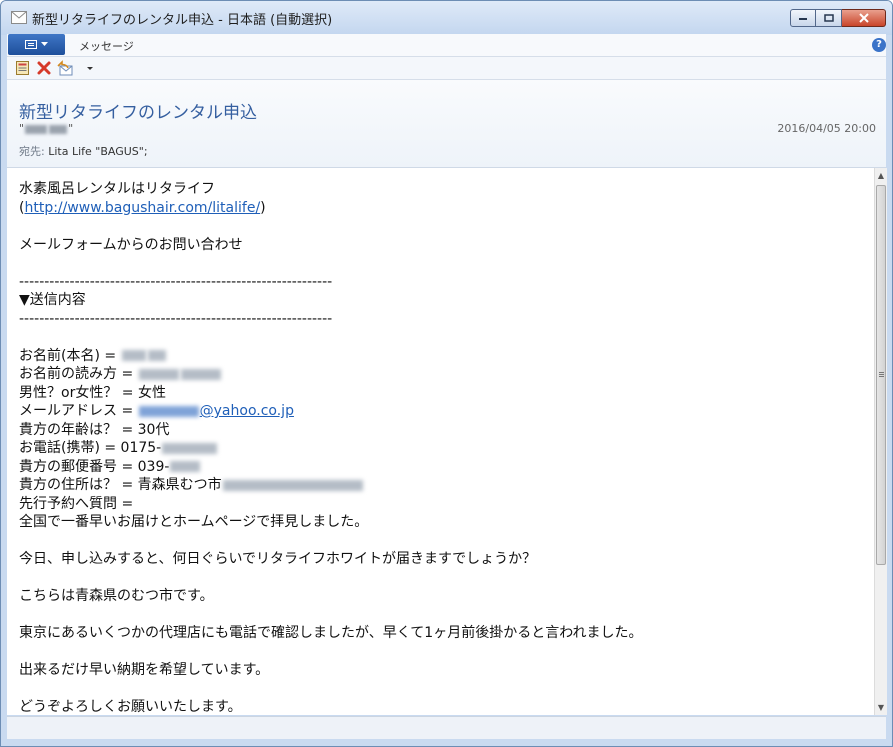 This screenshot has height=747, width=893. What do you see at coordinates (76, 503) in the screenshot?
I see `question-field: 先行予約へ質問 =` at bounding box center [76, 503].